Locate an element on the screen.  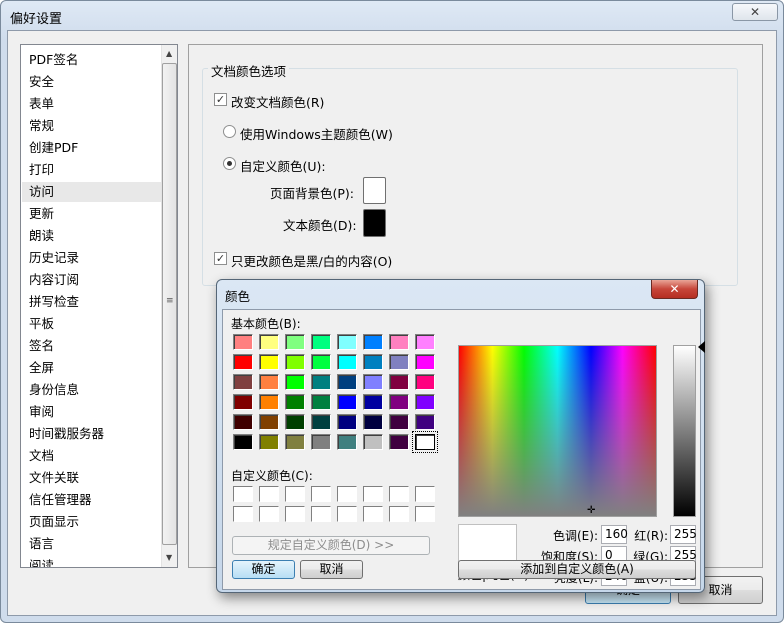
sidebar-item: 语言 is located at coordinates (41, 544).